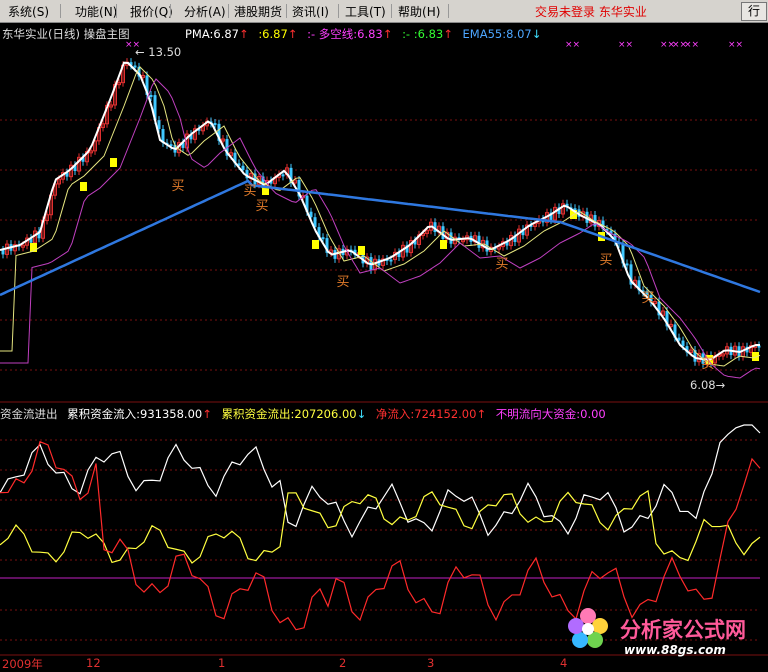 The height and width of the screenshot is (672, 768). I want to click on time-axis-label: 2009年, so click(22, 664).